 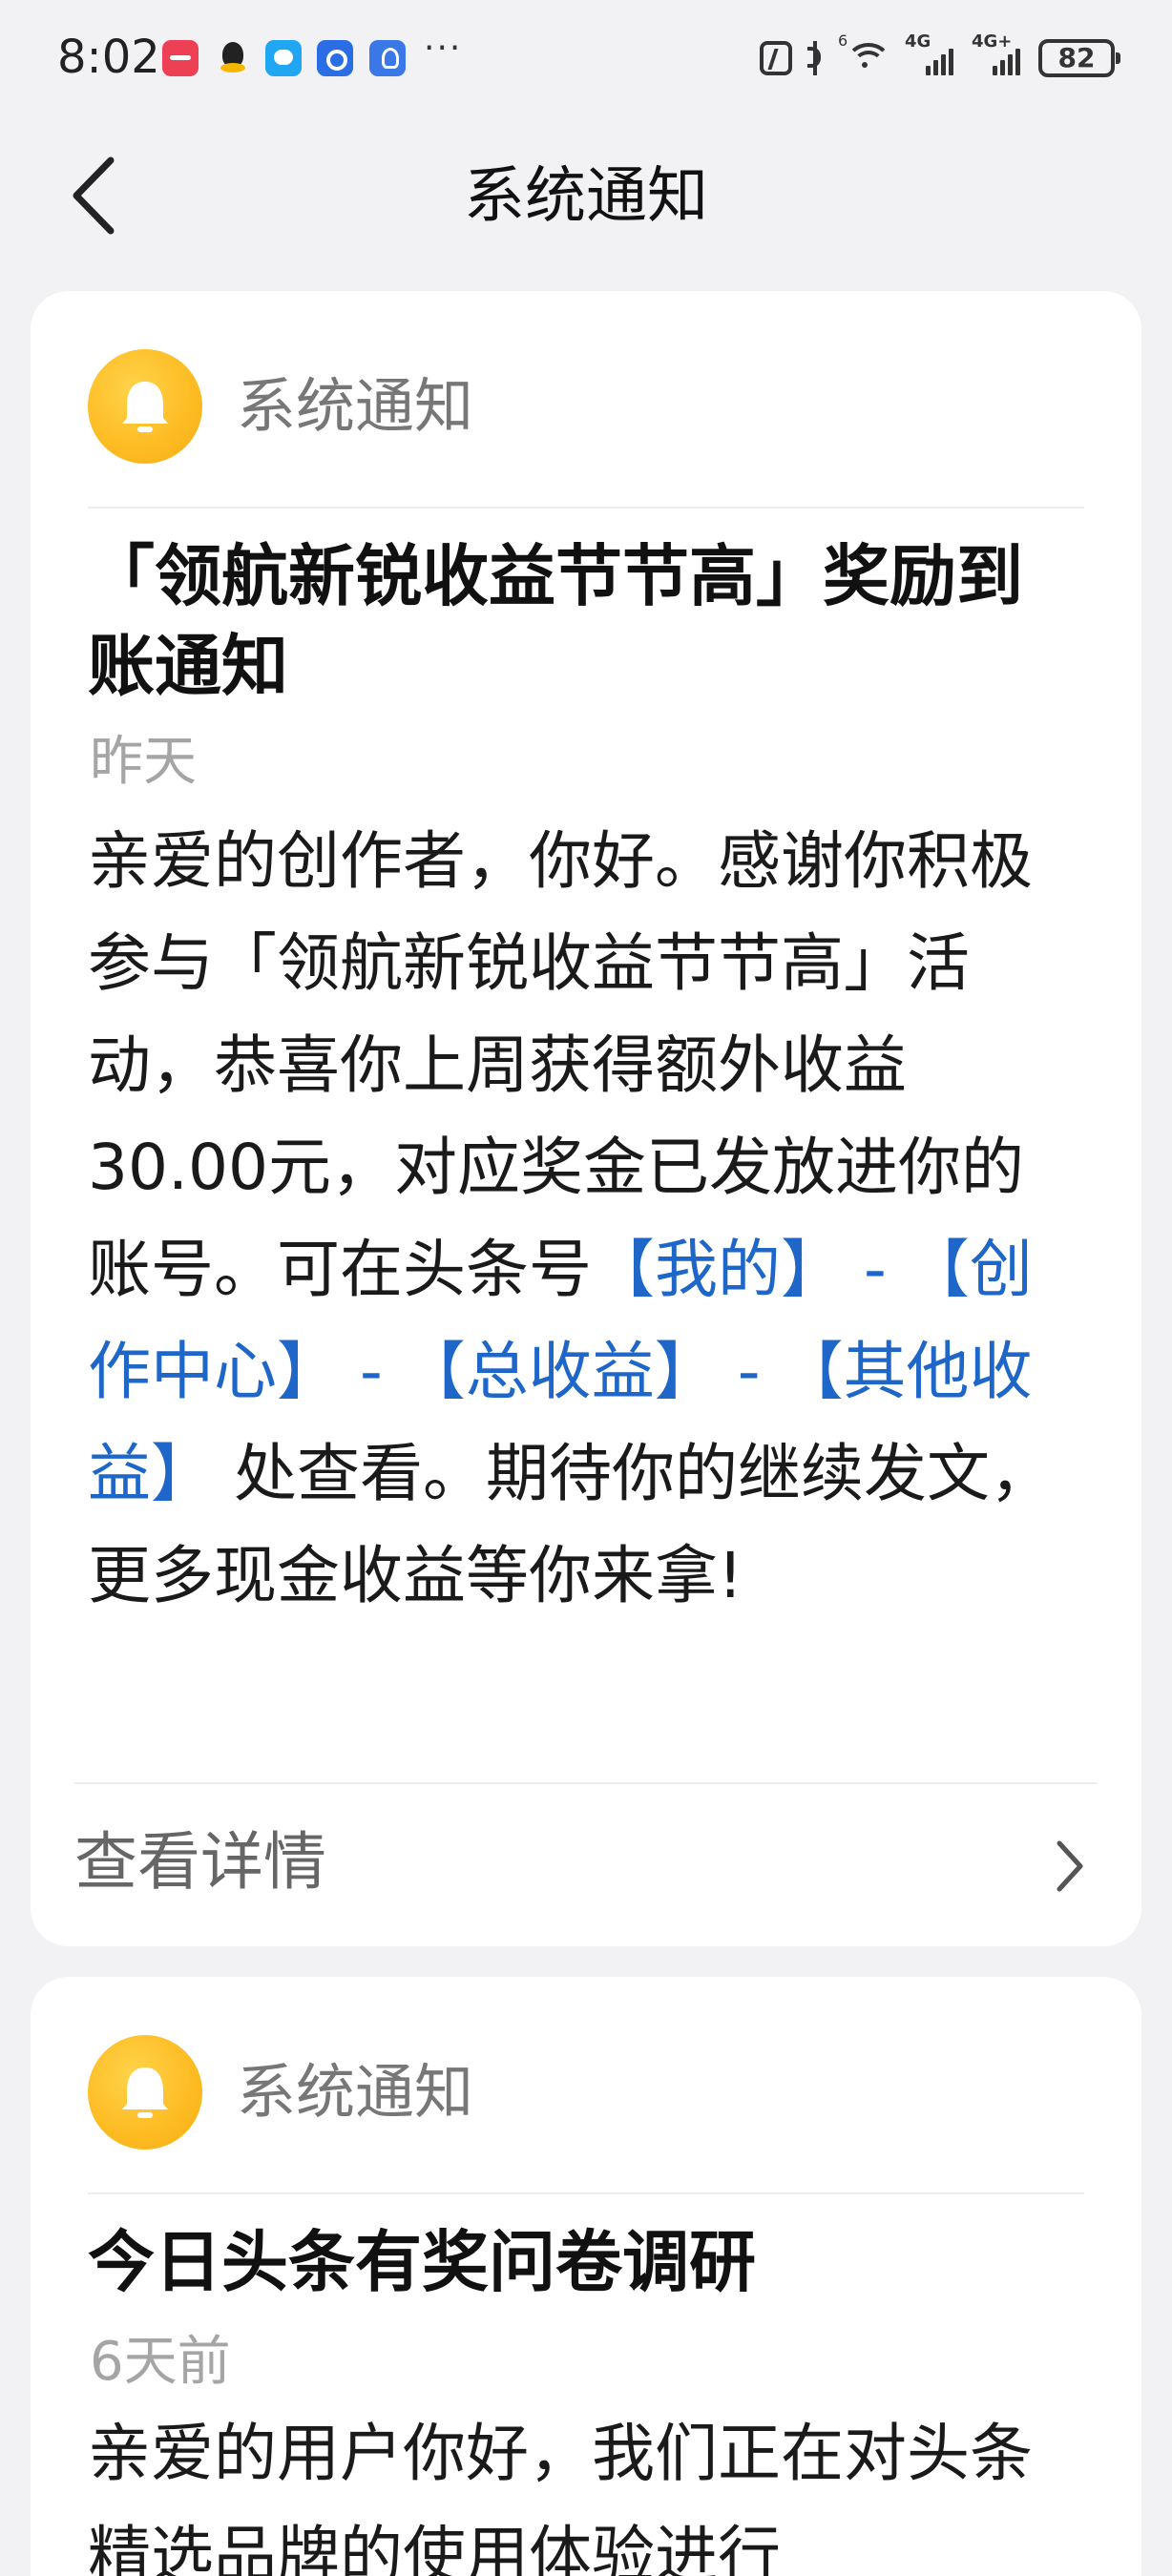 What do you see at coordinates (570, 1524) in the screenshot?
I see `body-text-end: 处查看。期待你的继续发文，更多现金收益等你来拿!` at bounding box center [570, 1524].